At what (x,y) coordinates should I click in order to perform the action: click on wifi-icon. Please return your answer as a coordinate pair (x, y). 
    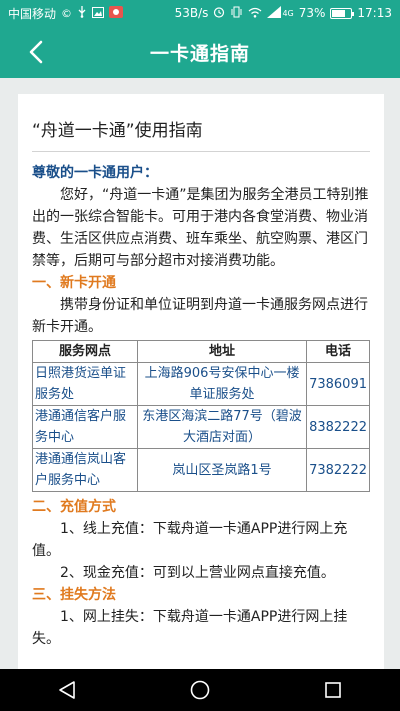
    Looking at the image, I should click on (255, 13).